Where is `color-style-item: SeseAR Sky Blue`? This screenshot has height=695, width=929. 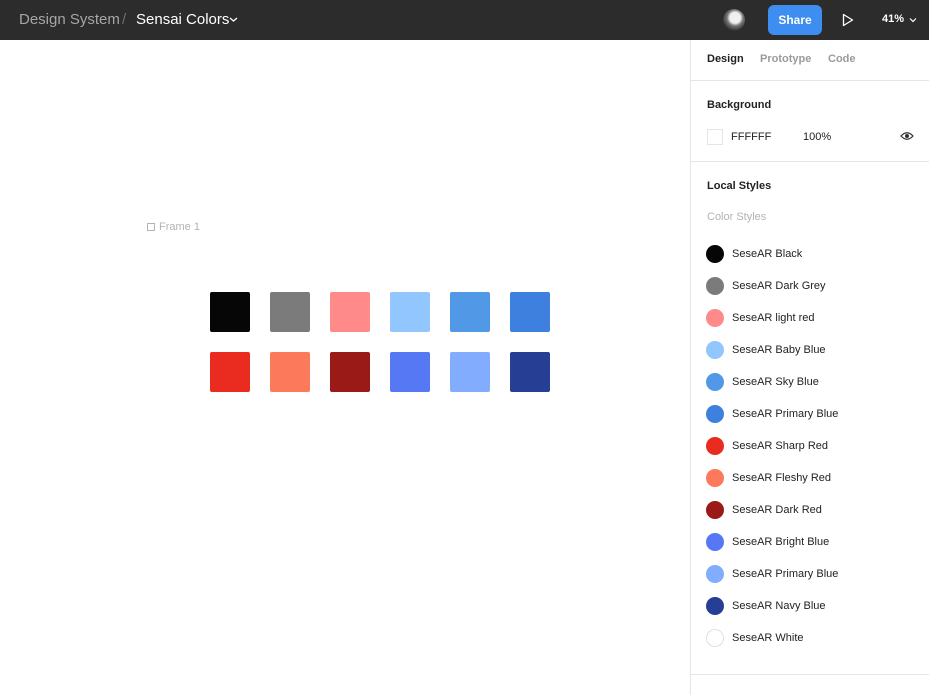 color-style-item: SeseAR Sky Blue is located at coordinates (816, 382).